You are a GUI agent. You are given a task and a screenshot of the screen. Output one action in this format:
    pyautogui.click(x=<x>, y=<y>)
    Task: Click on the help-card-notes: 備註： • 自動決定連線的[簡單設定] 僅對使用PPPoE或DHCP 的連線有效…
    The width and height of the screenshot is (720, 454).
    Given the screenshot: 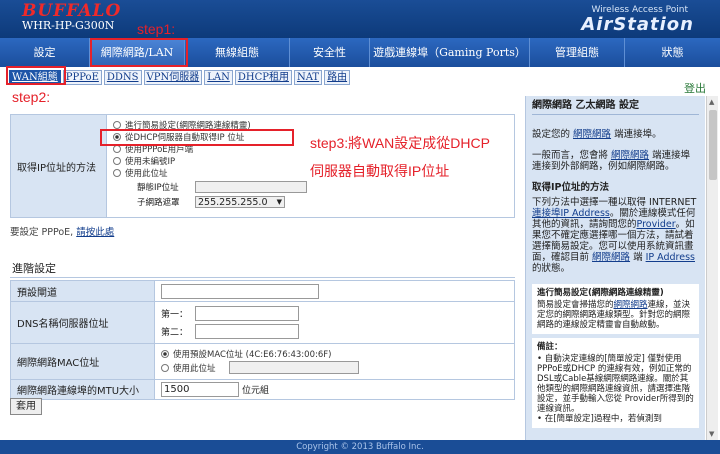 What is the action you would take?
    pyautogui.click(x=615, y=383)
    